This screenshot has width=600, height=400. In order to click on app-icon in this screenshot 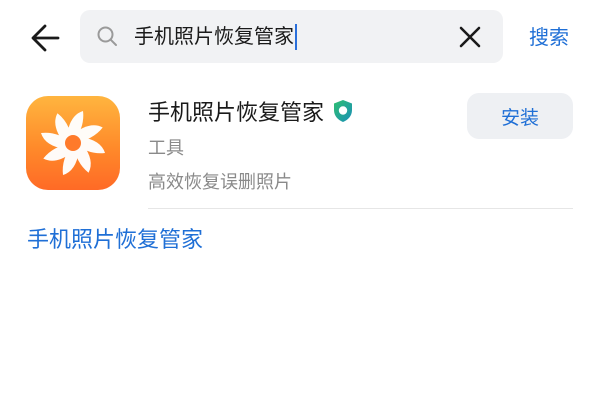, I will do `click(73, 143)`.